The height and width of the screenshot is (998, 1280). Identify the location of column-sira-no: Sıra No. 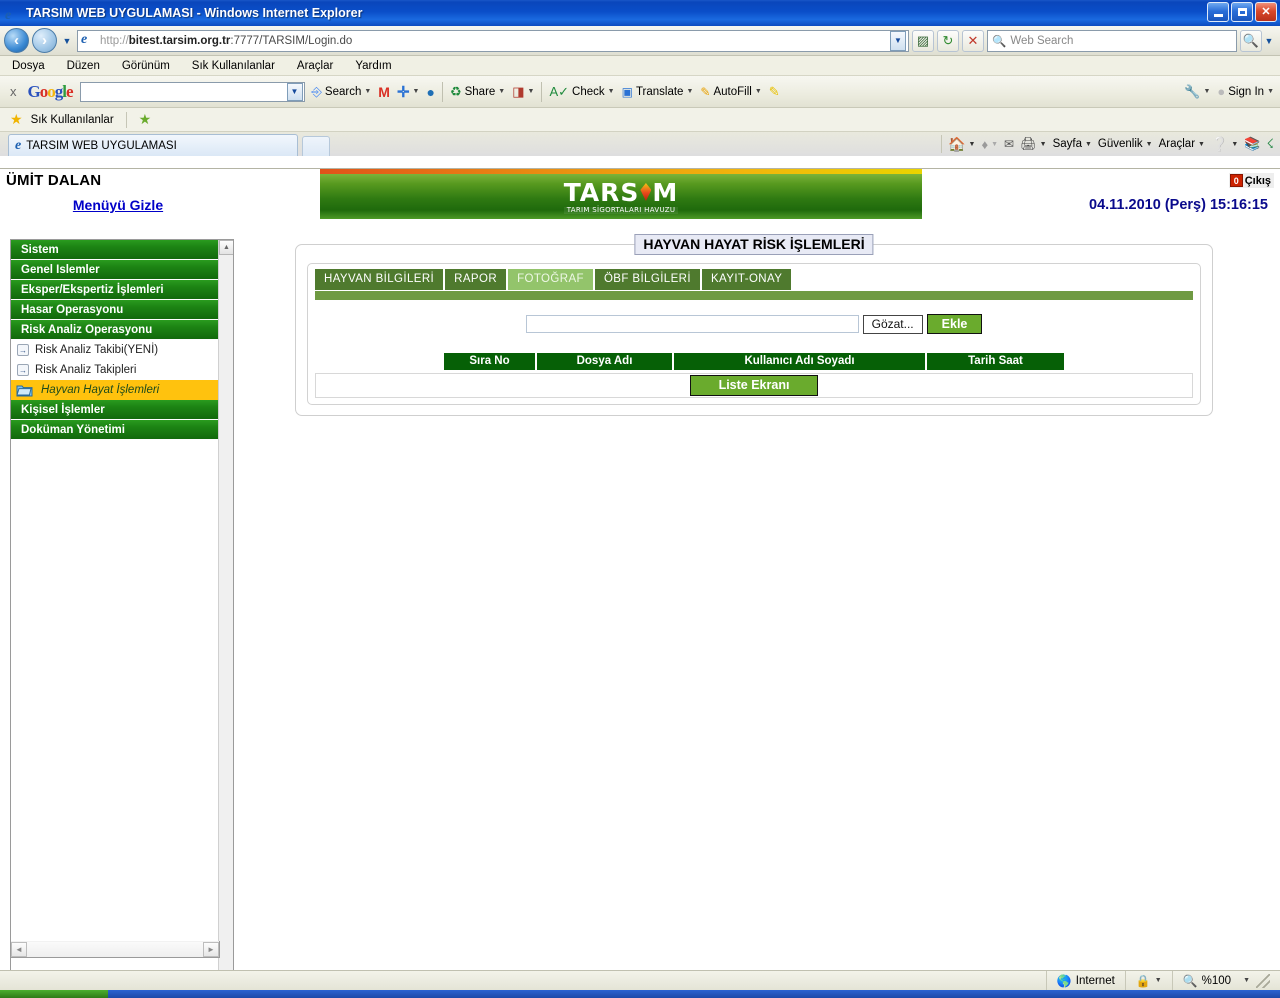
(490, 361).